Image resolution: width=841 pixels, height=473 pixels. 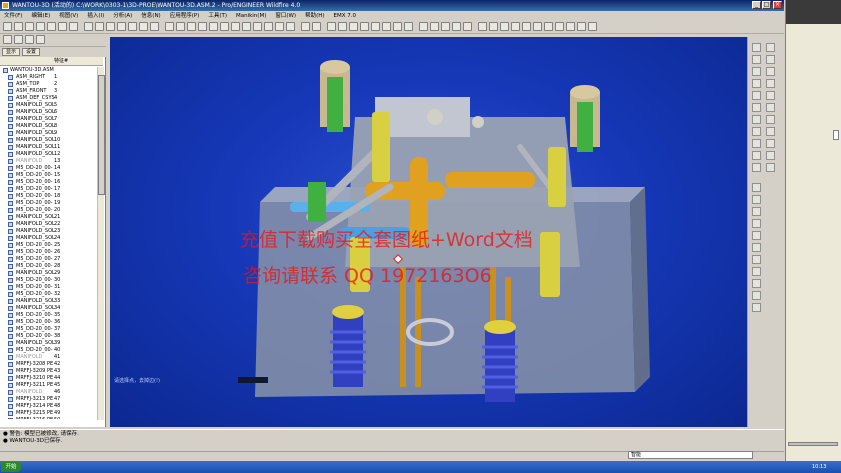 What do you see at coordinates (101, 243) in the screenshot?
I see `model-tree-scrollbar` at bounding box center [101, 243].